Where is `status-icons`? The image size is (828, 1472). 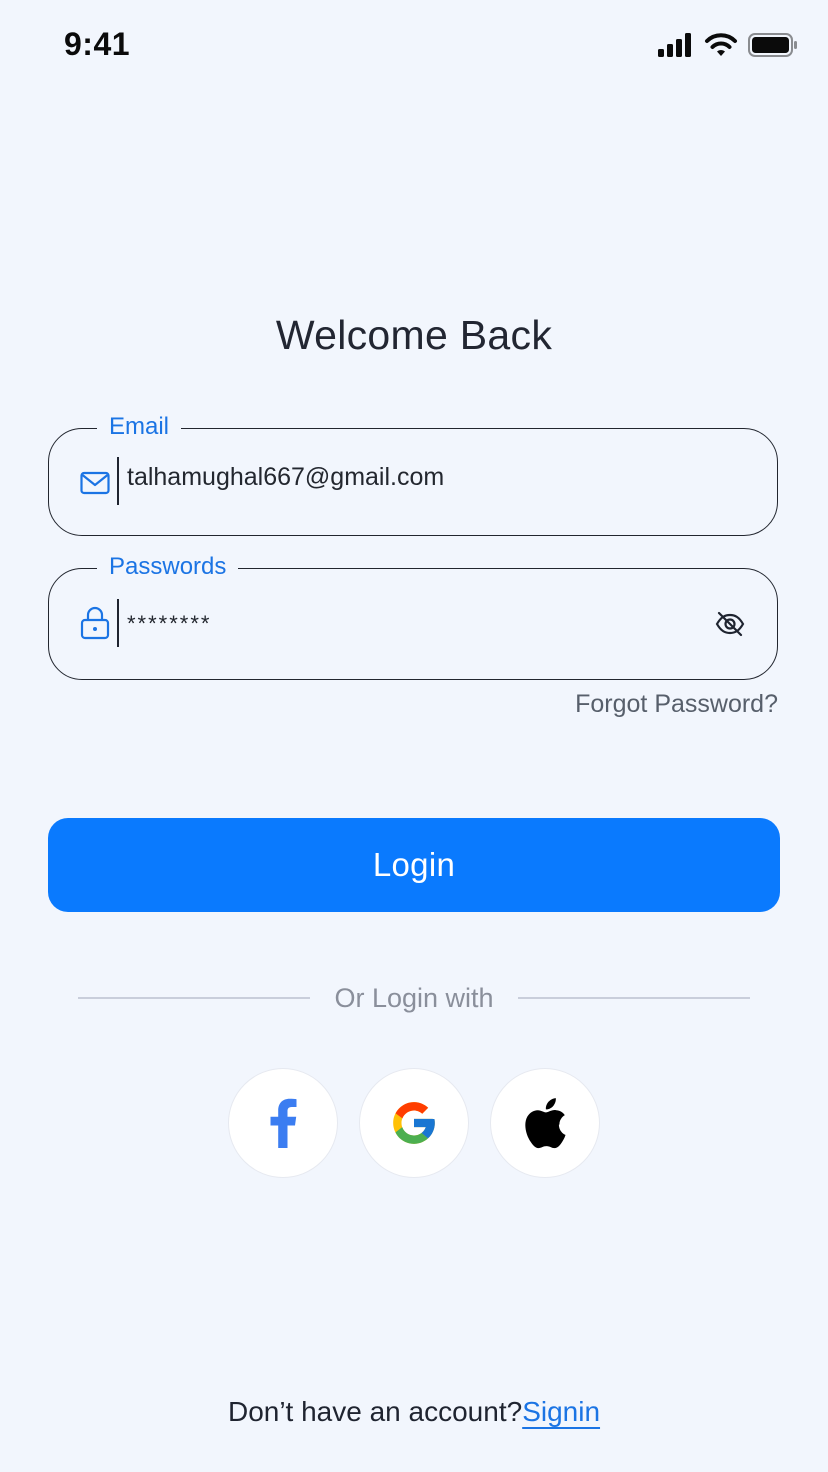 status-icons is located at coordinates (728, 45).